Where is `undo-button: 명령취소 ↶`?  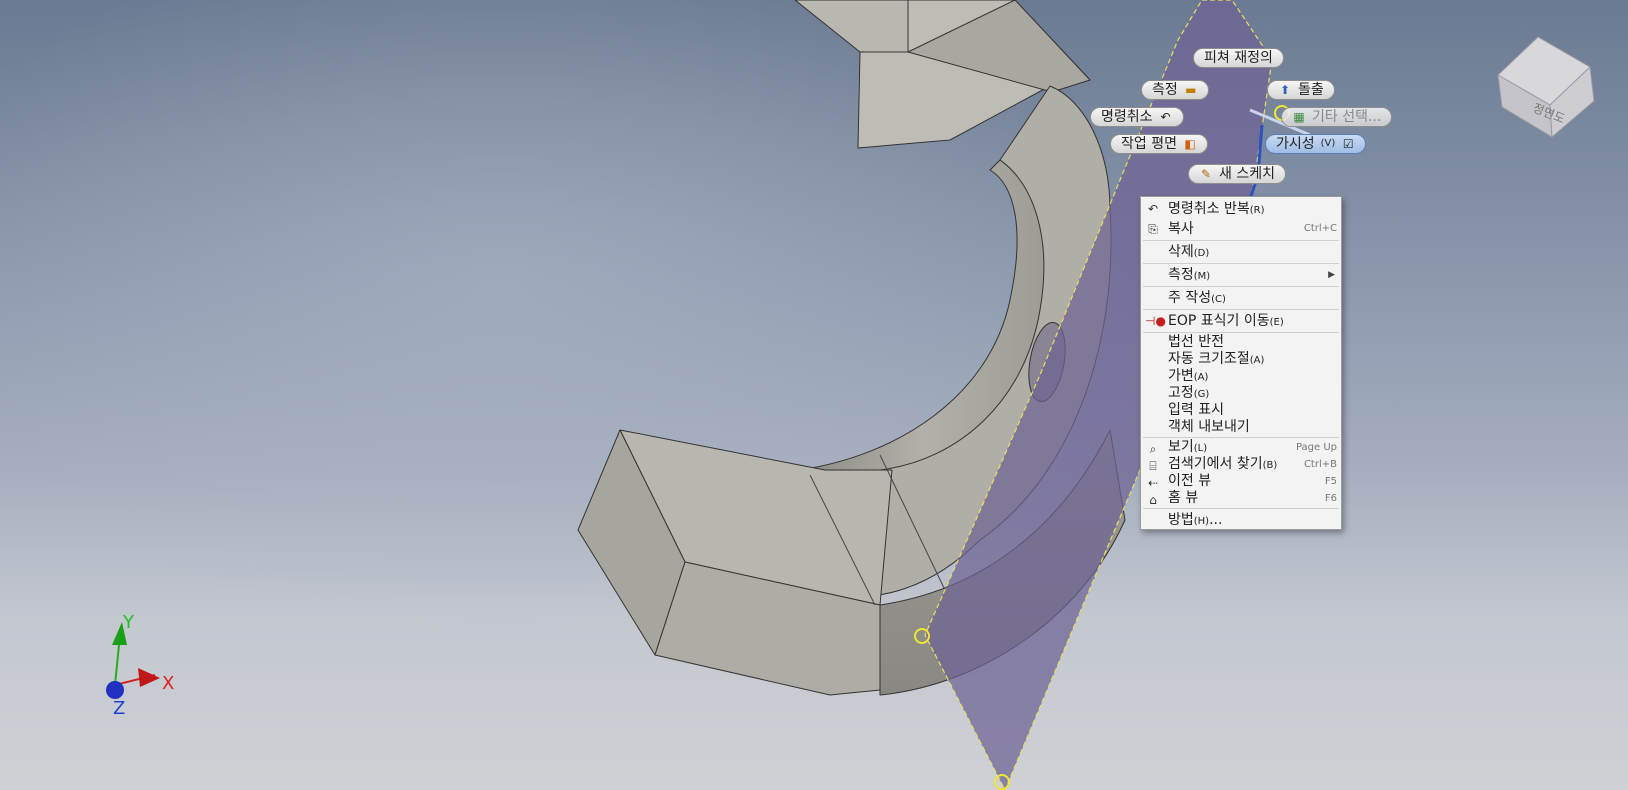
undo-button: 명령취소 ↶ is located at coordinates (1137, 117).